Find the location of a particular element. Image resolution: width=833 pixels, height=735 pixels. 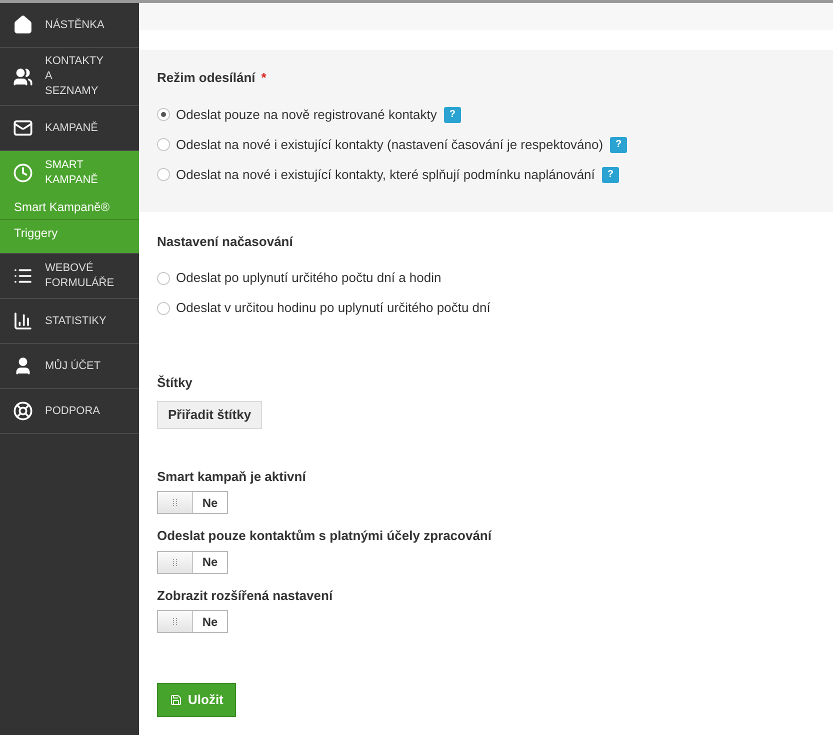

sidebar-item: WEBOVÉ FORMULÁŘE is located at coordinates (69, 276).